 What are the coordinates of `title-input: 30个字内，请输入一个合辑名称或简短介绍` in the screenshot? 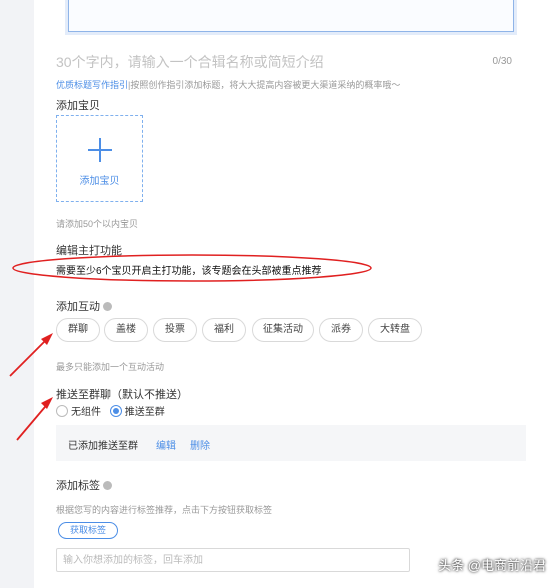 It's located at (190, 62).